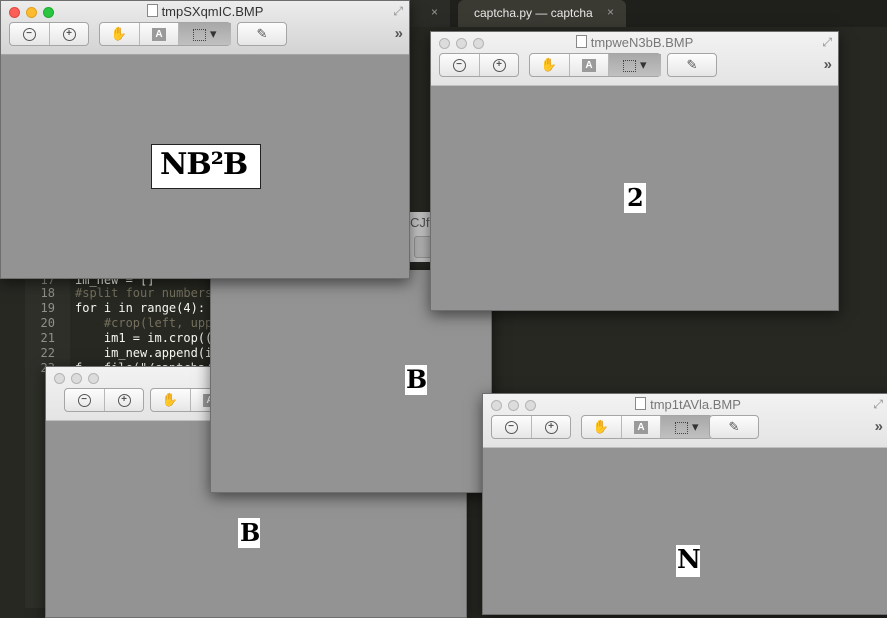  Describe the element at coordinates (147, 323) in the screenshot. I see `code-line: #crop(left, uppe` at that location.